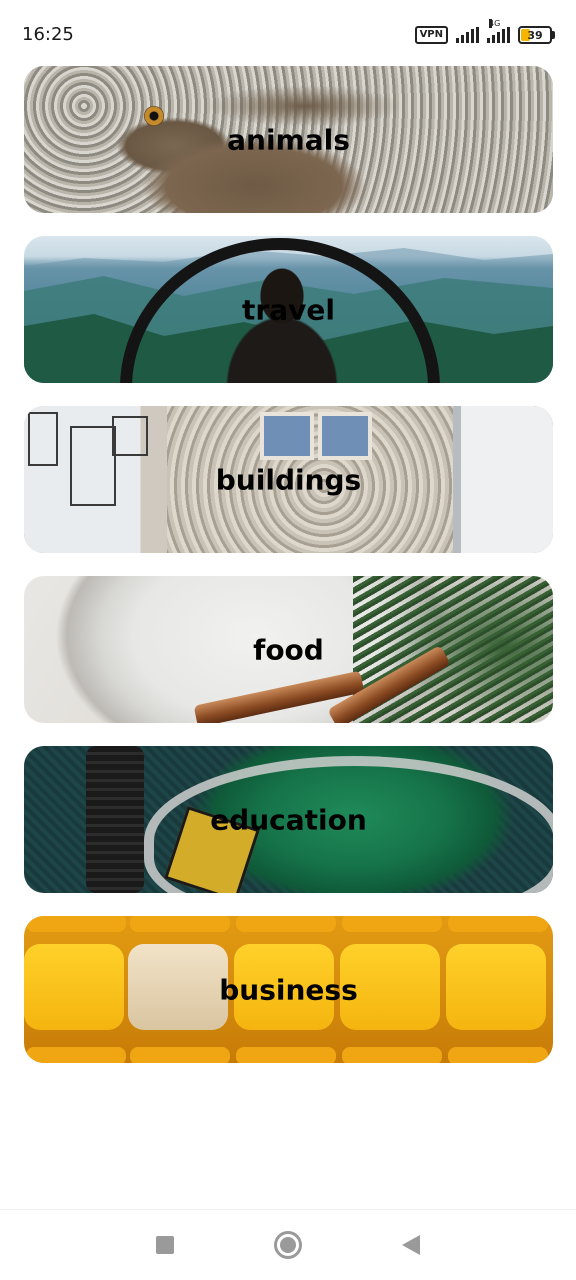 The image size is (576, 1280). Describe the element at coordinates (288, 34) in the screenshot. I see `status-bar: 16:25 VPN 4G 39` at that location.